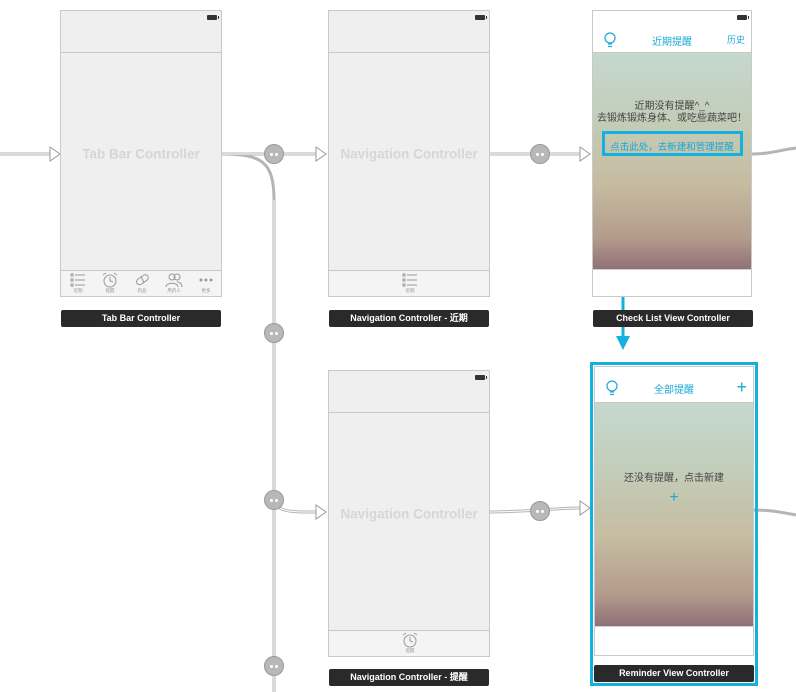 The width and height of the screenshot is (796, 692). What do you see at coordinates (672, 143) in the screenshot?
I see `link-highlight-box` at bounding box center [672, 143].